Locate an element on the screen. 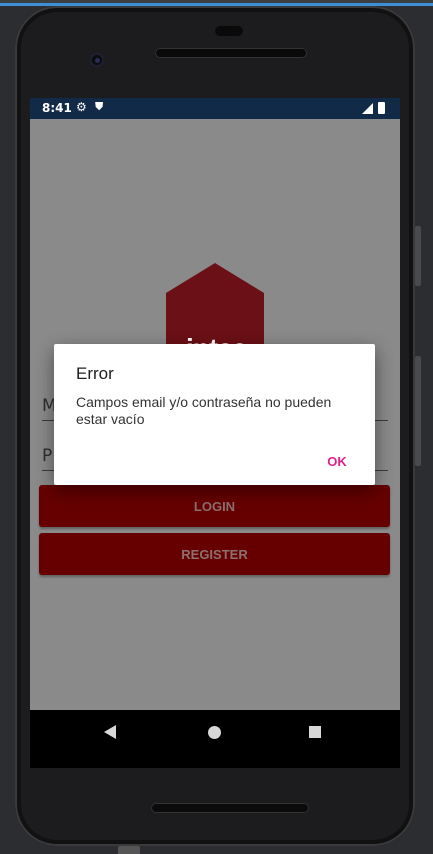  camera-lens is located at coordinates (97, 60).